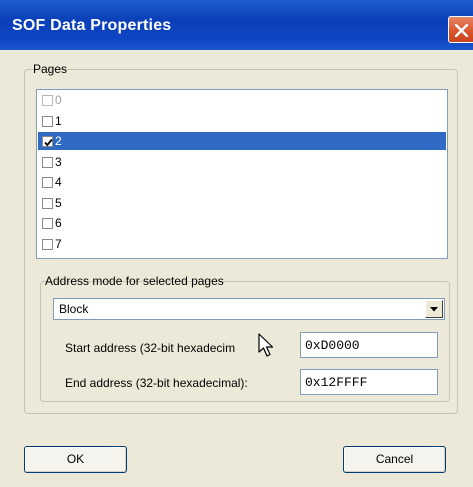 The width and height of the screenshot is (473, 487). What do you see at coordinates (50, 69) in the screenshot?
I see `pages-group-label: Pages` at bounding box center [50, 69].